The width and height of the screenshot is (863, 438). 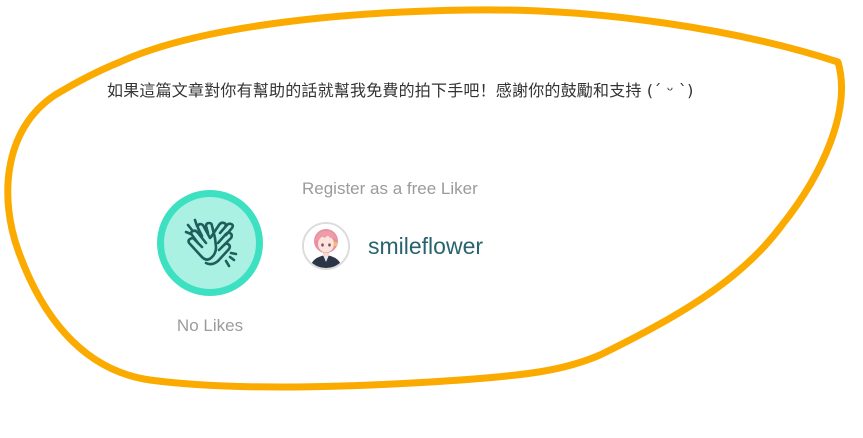 I want to click on author-info: smileflower, so click(x=392, y=246).